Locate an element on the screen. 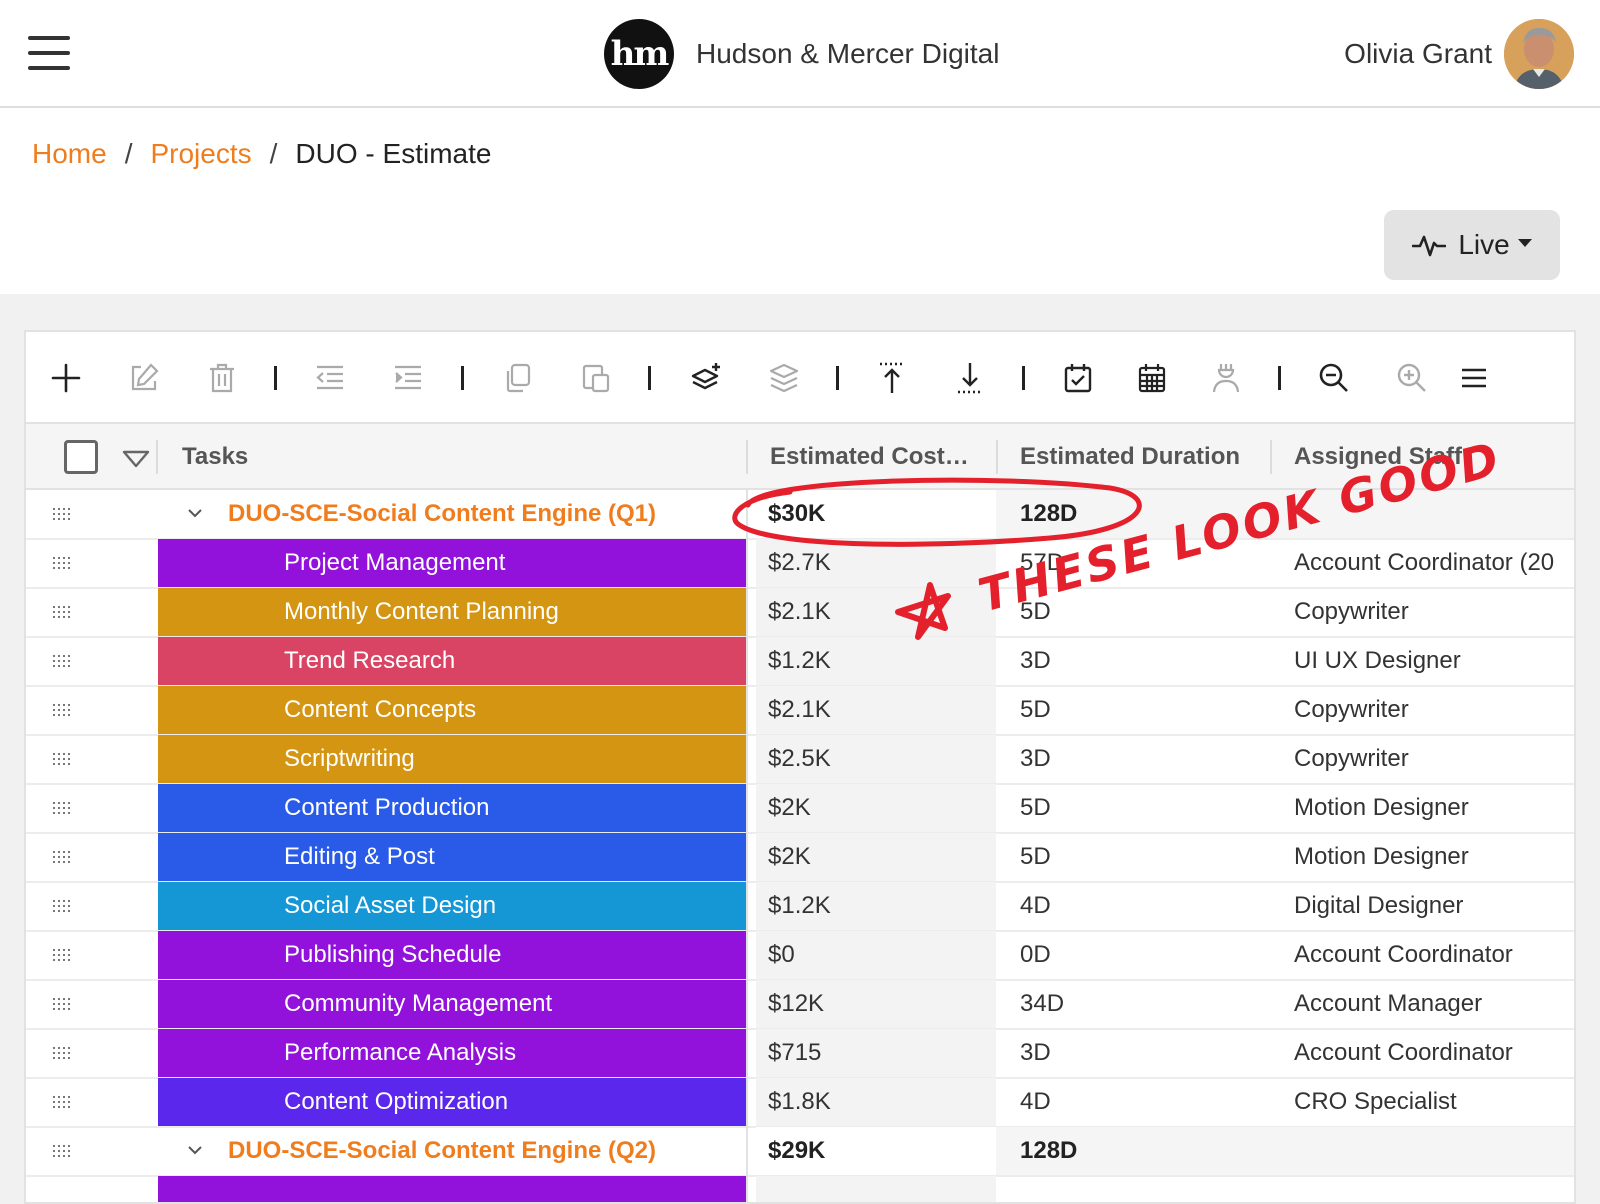 Image resolution: width=1600 pixels, height=1204 pixels. calendar-check-icon is located at coordinates (1078, 378).